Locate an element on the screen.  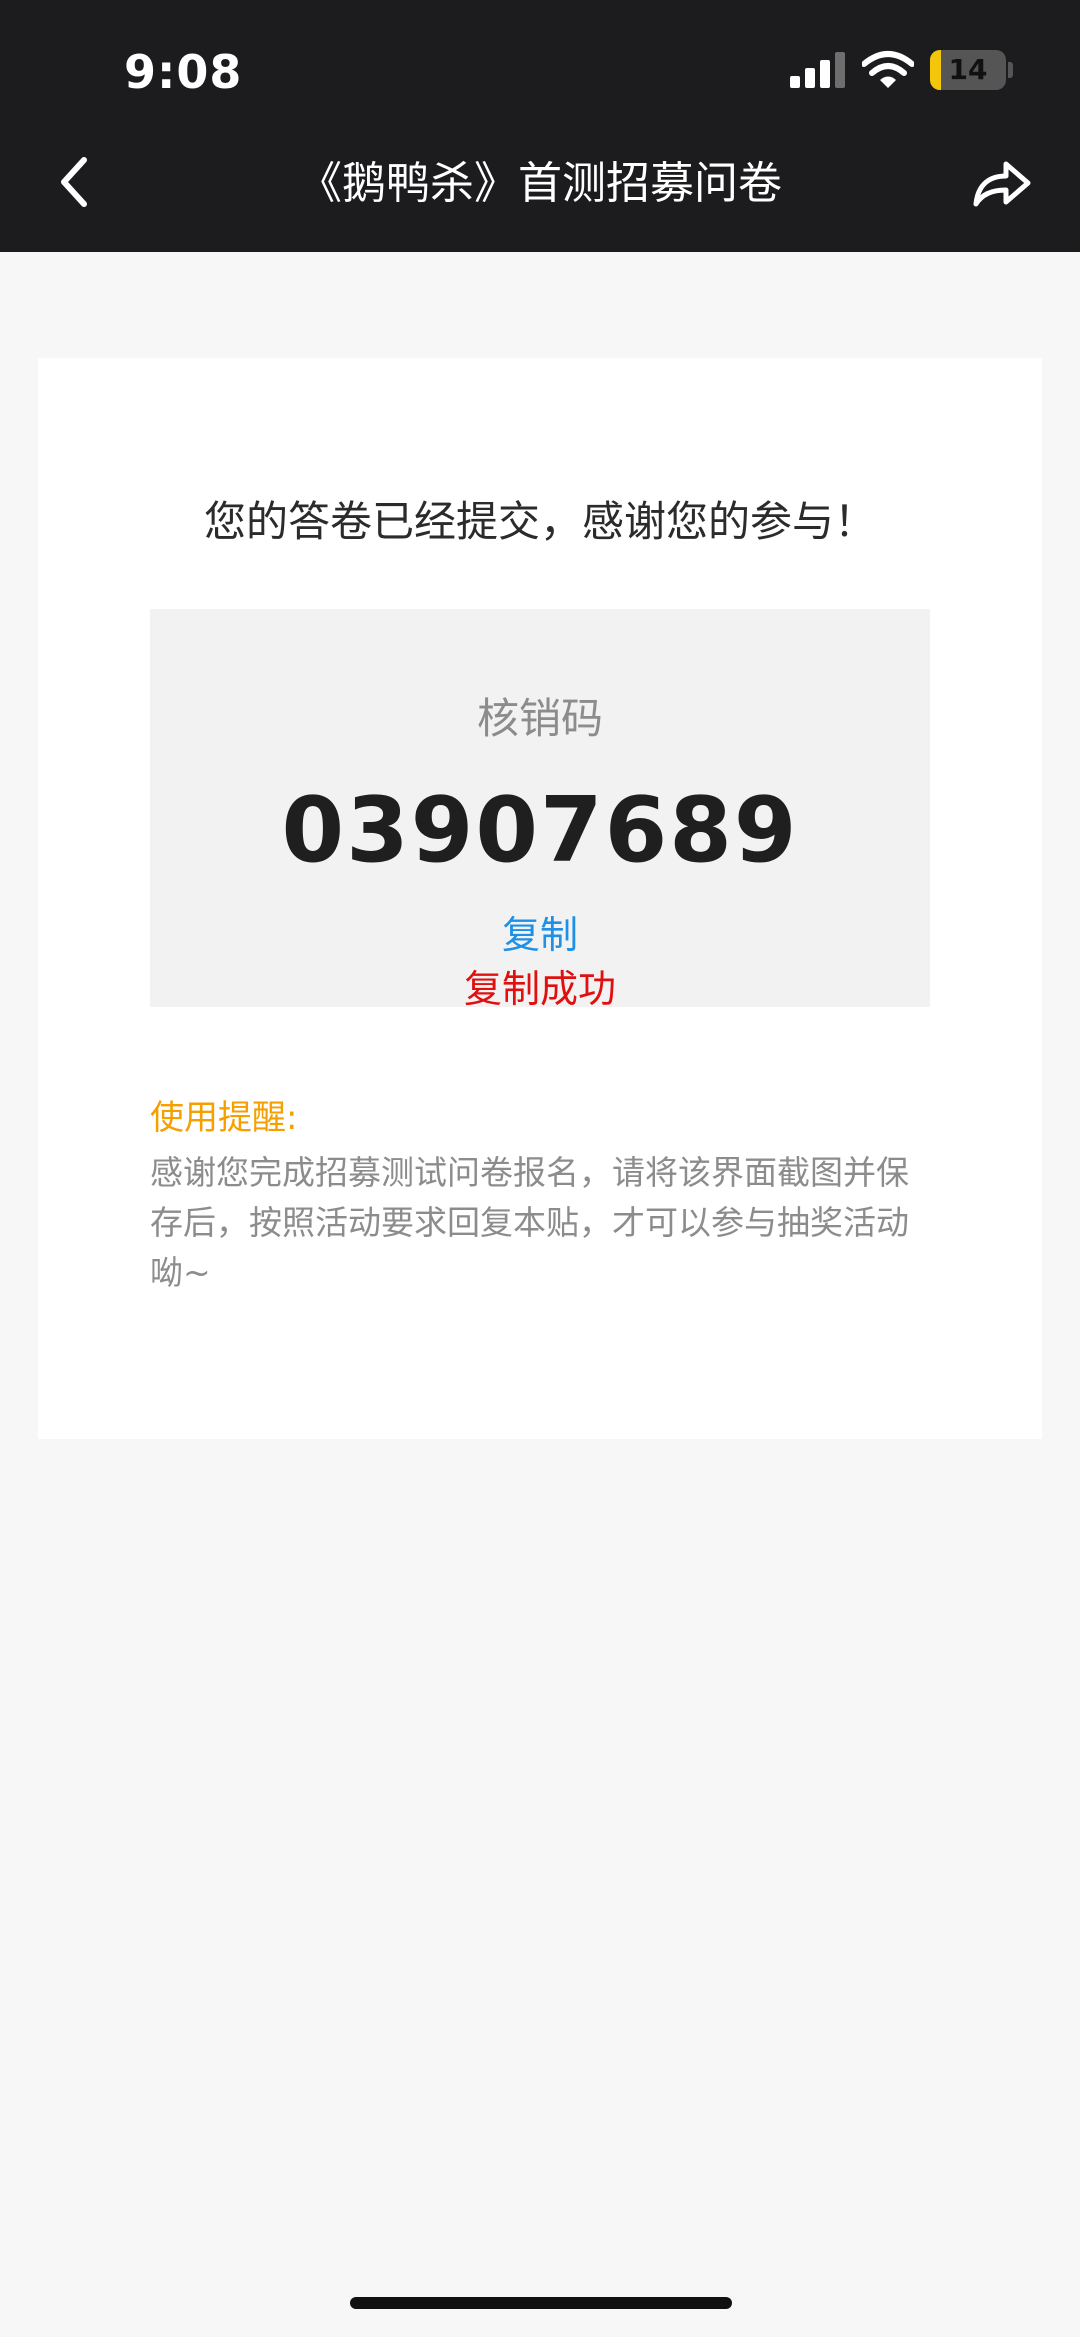
battery-level: 14 is located at coordinates (968, 69).